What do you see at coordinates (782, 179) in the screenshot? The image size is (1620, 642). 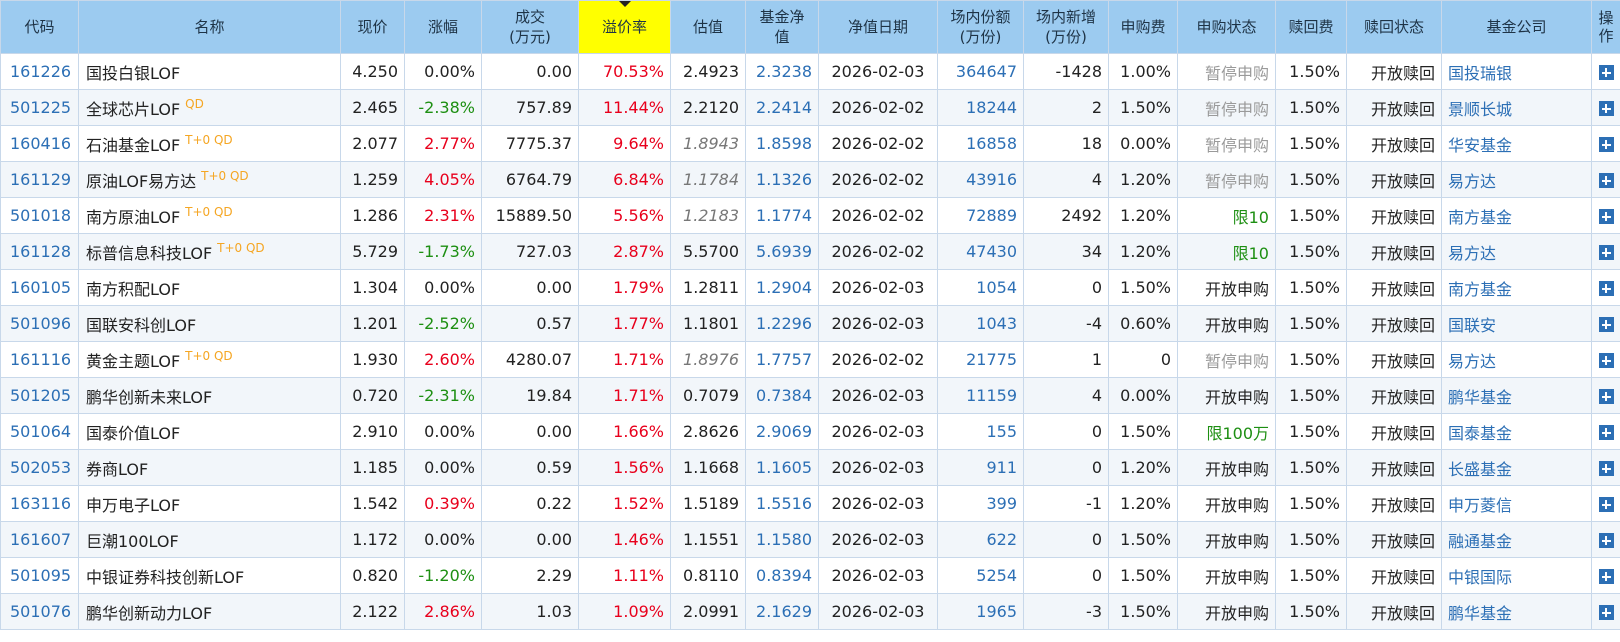 I see `nav-link: 1.1326` at bounding box center [782, 179].